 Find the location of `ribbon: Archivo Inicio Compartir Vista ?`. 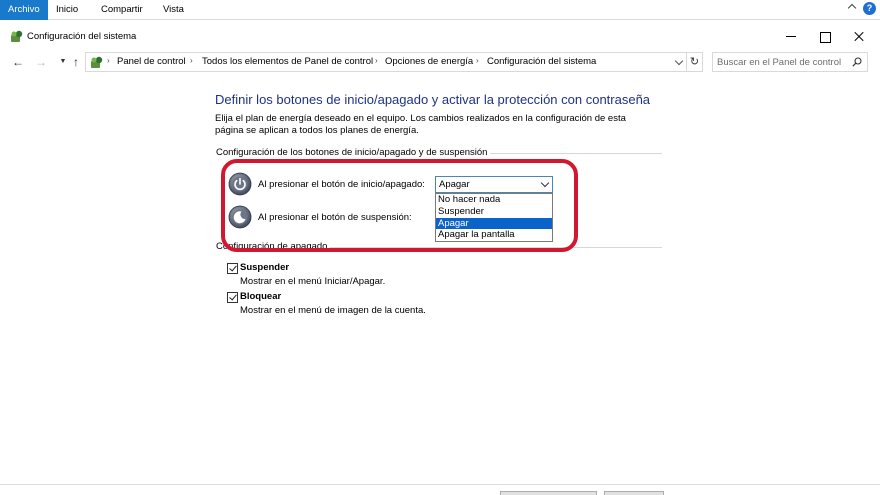

ribbon: Archivo Inicio Compartir Vista ? is located at coordinates (440, 10).